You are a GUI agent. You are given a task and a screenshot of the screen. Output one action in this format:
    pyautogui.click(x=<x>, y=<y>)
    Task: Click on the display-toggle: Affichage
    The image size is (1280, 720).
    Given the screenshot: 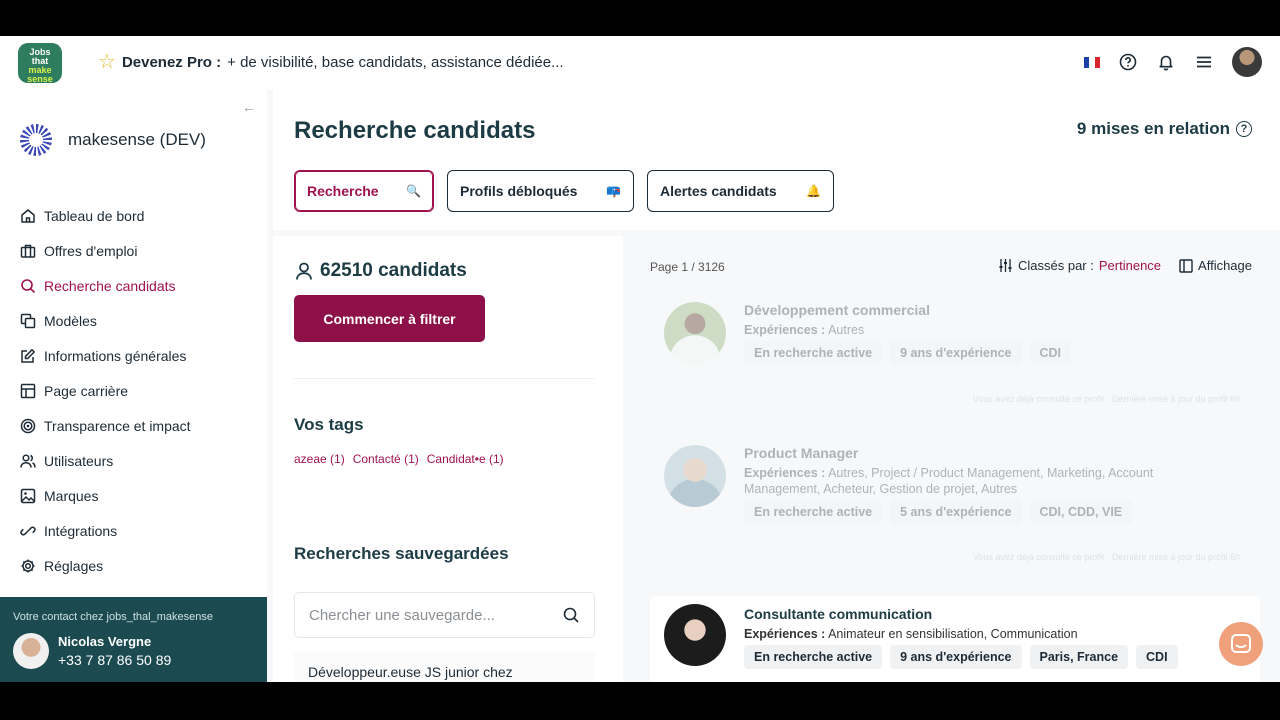 What is the action you would take?
    pyautogui.click(x=1215, y=265)
    